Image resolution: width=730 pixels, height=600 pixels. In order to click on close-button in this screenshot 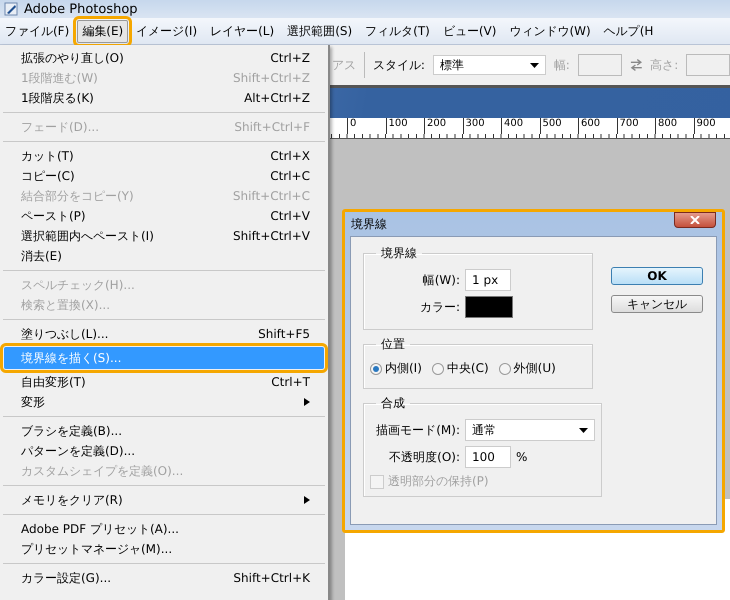, I will do `click(695, 220)`.